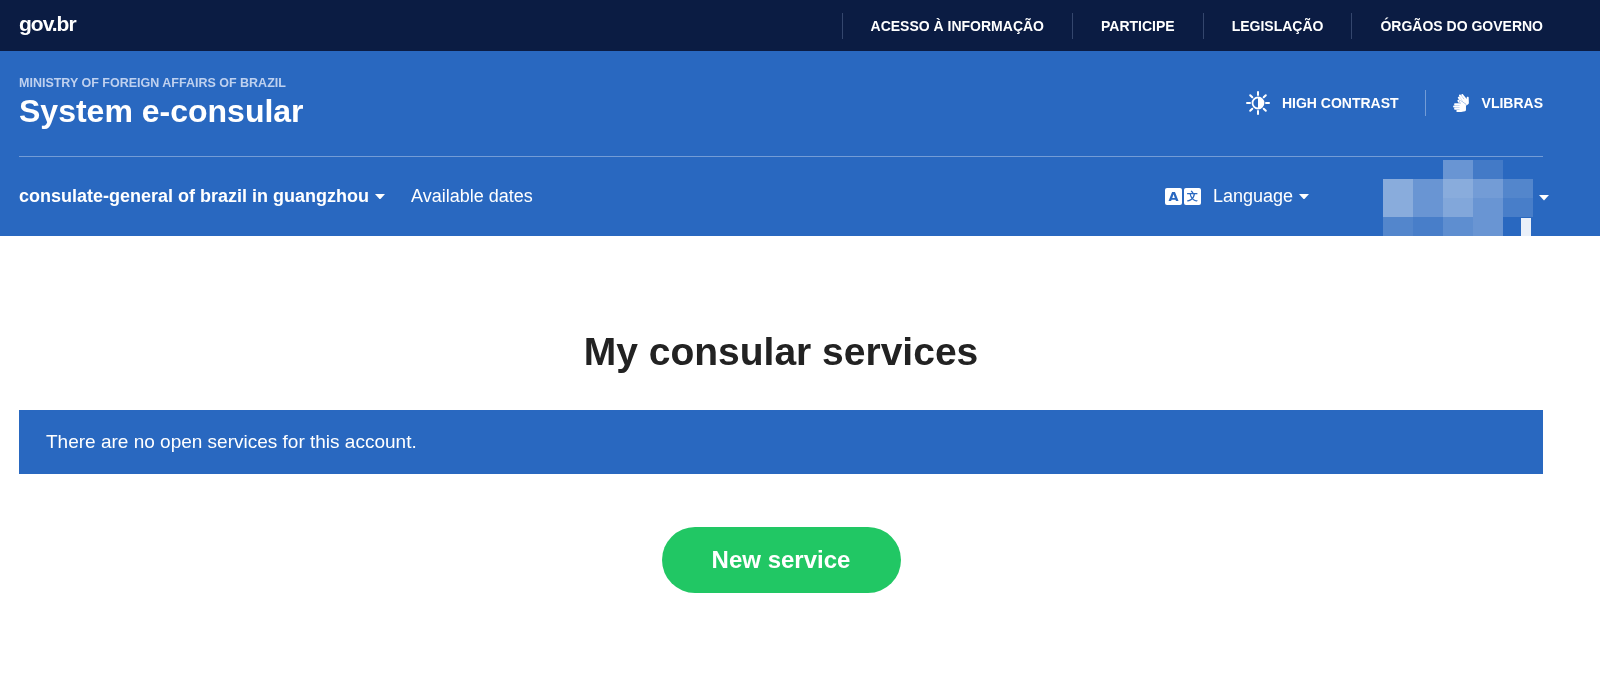  I want to click on top-nav-link: ÓRGÃOS DO GOVERNO, so click(1447, 25).